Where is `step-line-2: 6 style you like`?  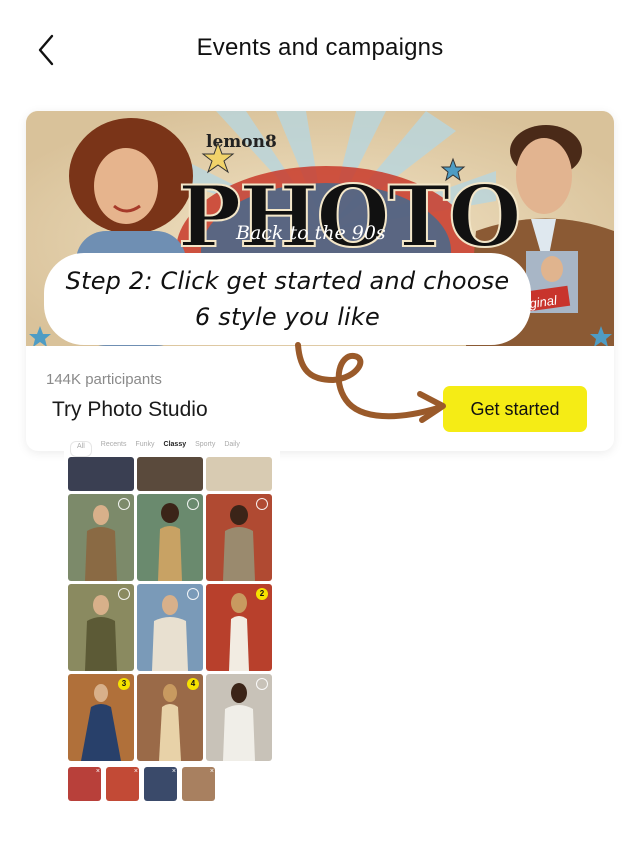
step-line-2: 6 style you like is located at coordinates (287, 317).